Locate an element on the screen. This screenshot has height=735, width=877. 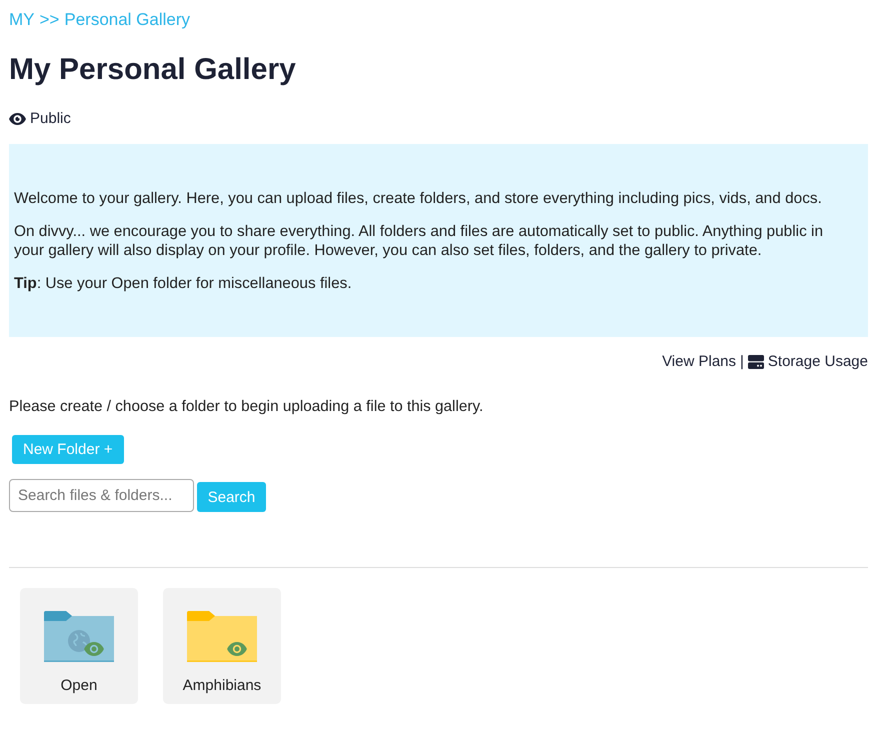
upload-instruction: Please create / choose a folder to begin uploading a file to this gallery. is located at coordinates (246, 407).